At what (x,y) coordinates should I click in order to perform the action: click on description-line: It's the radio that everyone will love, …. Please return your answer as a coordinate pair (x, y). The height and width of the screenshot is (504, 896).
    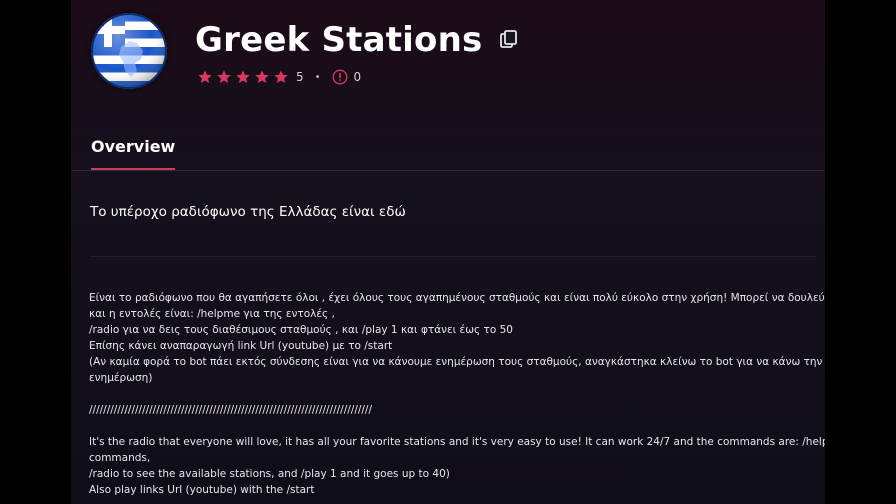
    Looking at the image, I should click on (457, 442).